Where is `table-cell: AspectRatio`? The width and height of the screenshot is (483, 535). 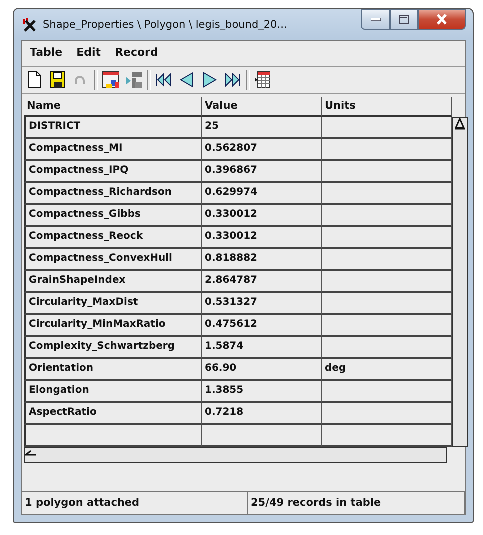
table-cell: AspectRatio is located at coordinates (113, 414).